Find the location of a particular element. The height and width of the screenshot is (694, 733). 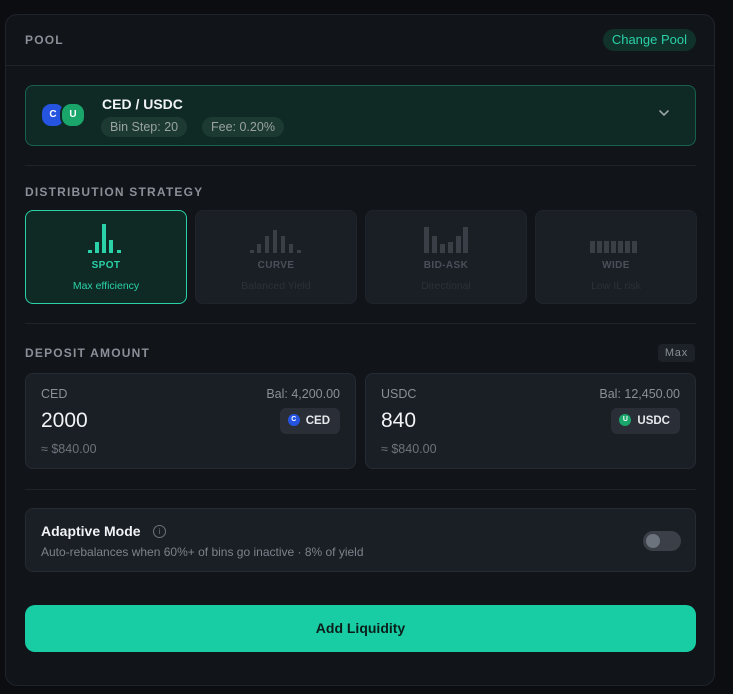

strategy-spot: SPOT Max efficiency is located at coordinates (106, 257).